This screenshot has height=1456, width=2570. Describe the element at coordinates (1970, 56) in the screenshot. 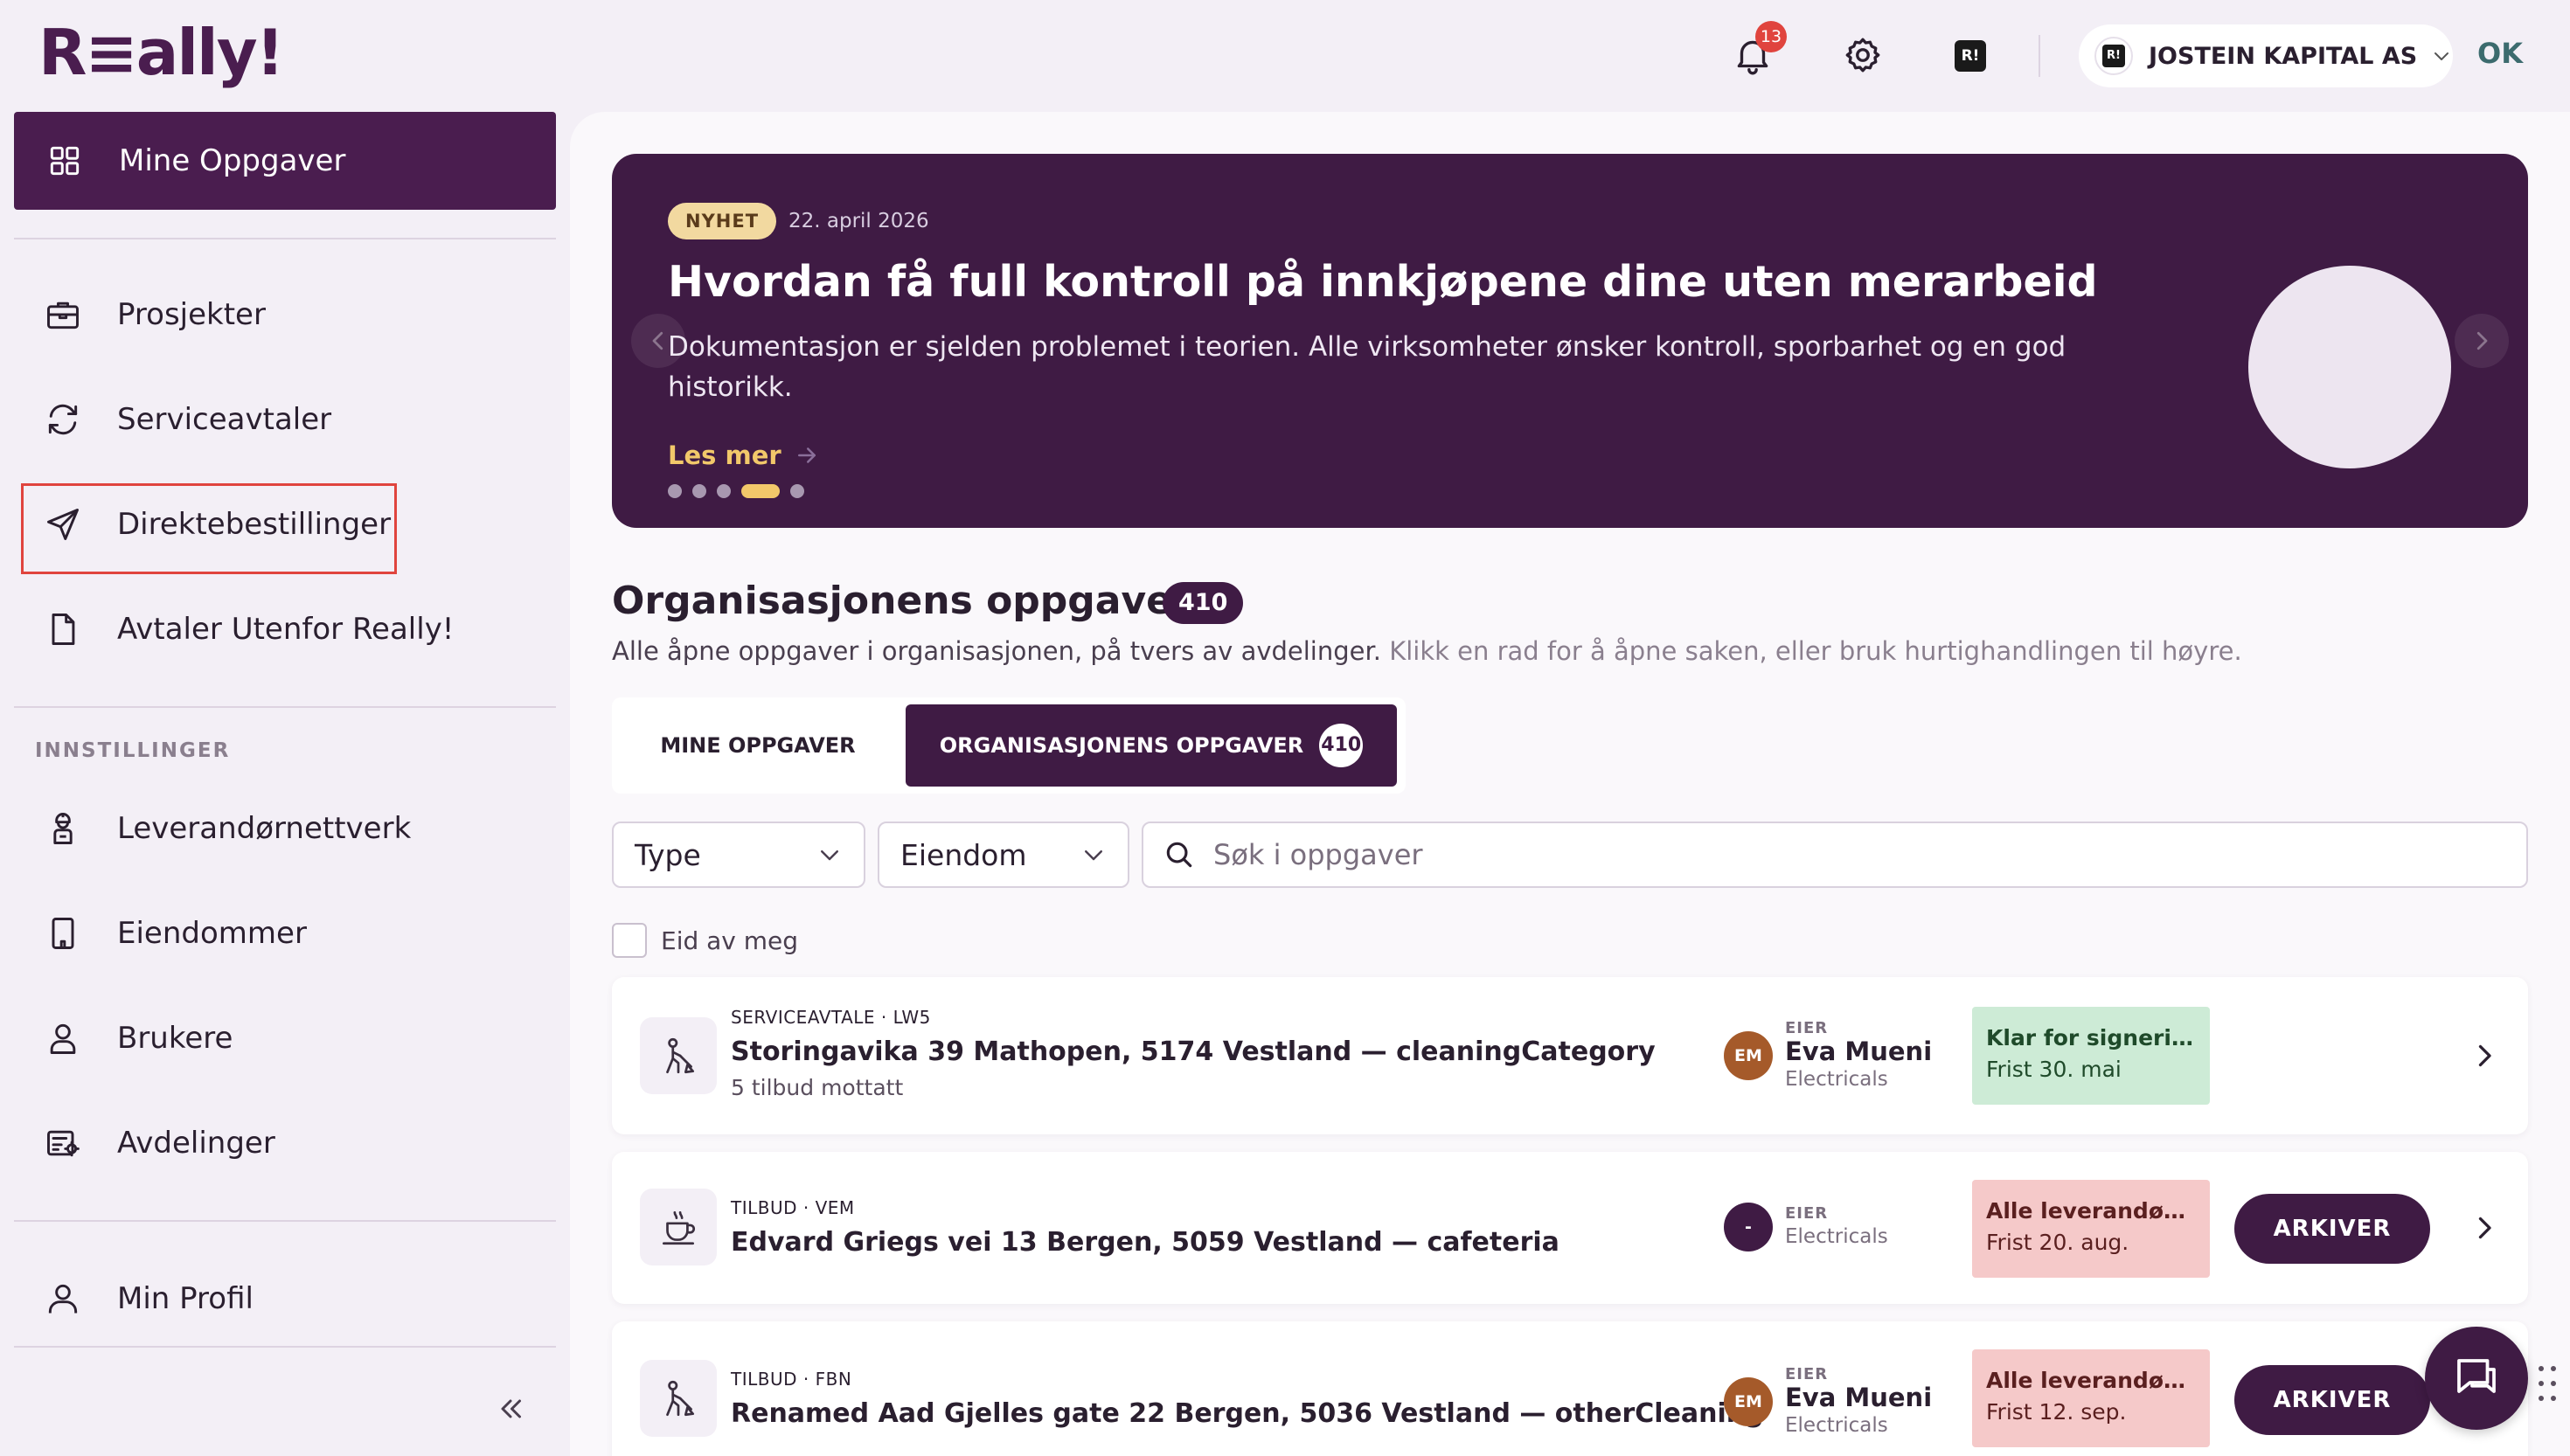

I see `really-app-icon: R!` at that location.